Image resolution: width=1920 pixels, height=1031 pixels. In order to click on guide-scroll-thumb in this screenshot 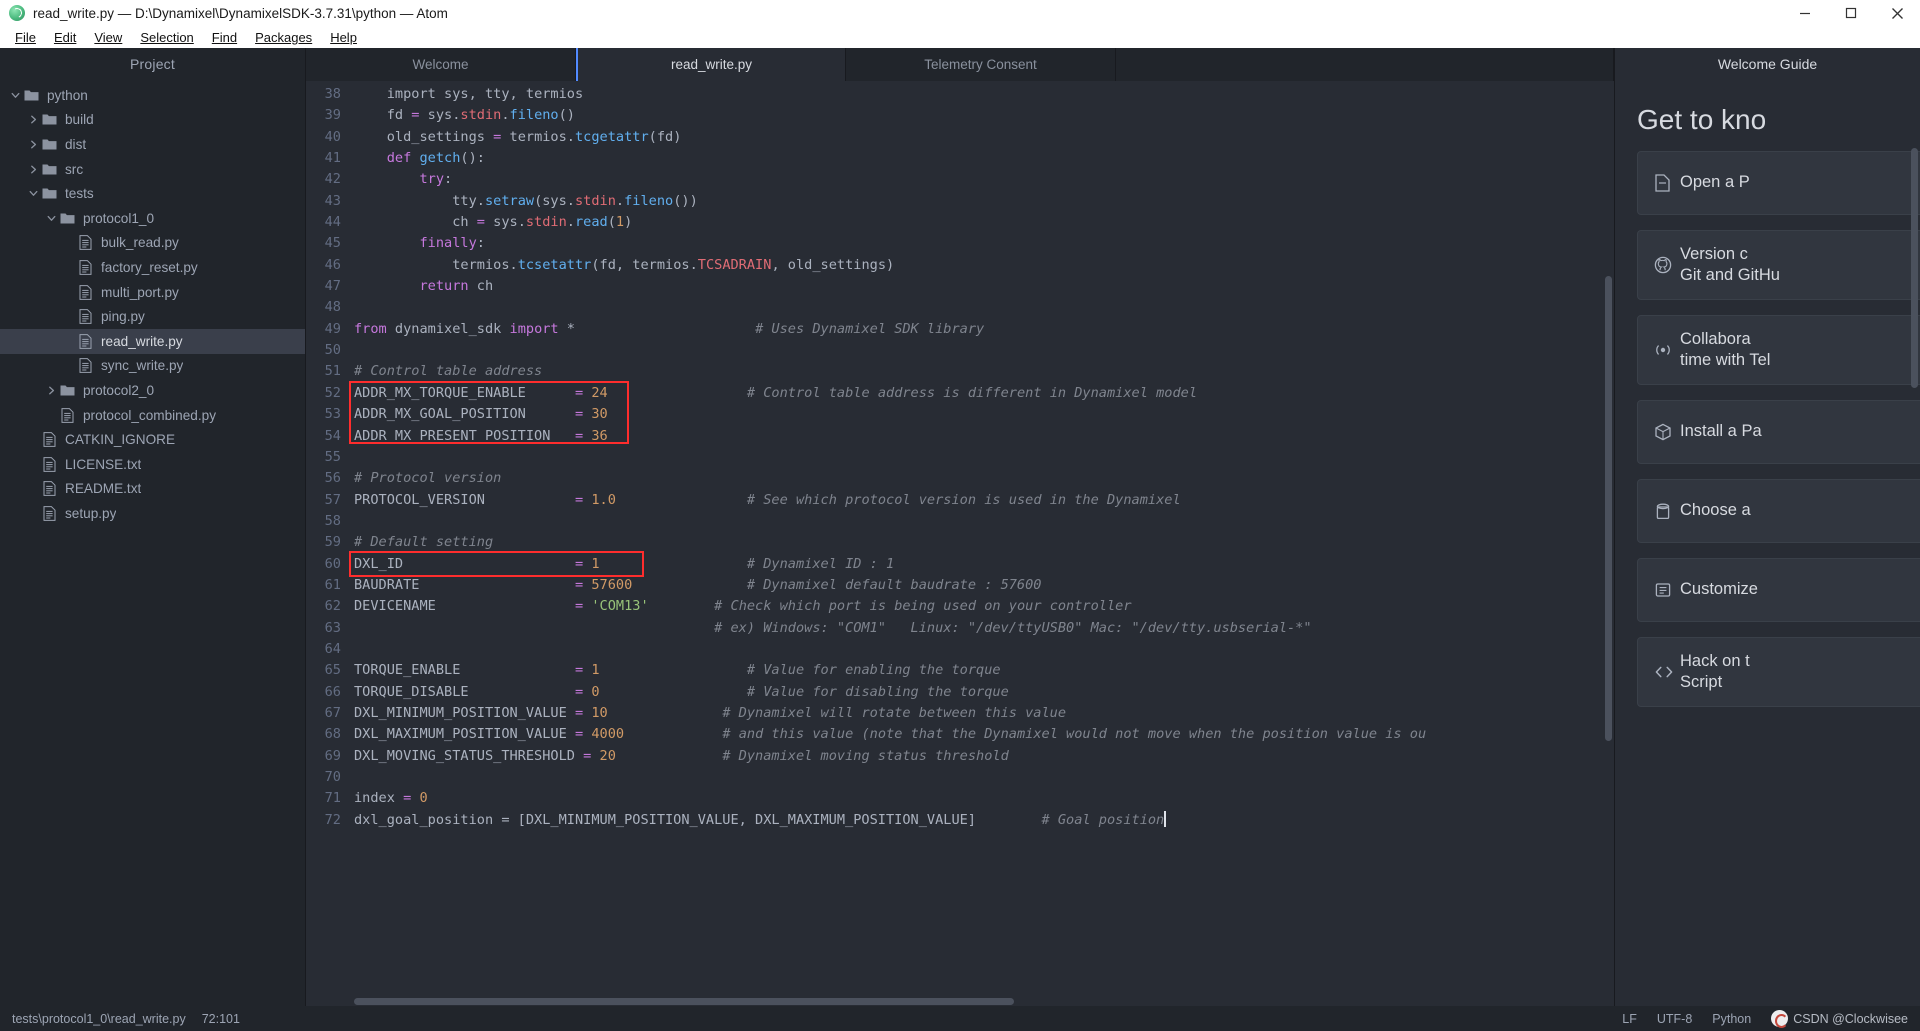, I will do `click(1914, 268)`.